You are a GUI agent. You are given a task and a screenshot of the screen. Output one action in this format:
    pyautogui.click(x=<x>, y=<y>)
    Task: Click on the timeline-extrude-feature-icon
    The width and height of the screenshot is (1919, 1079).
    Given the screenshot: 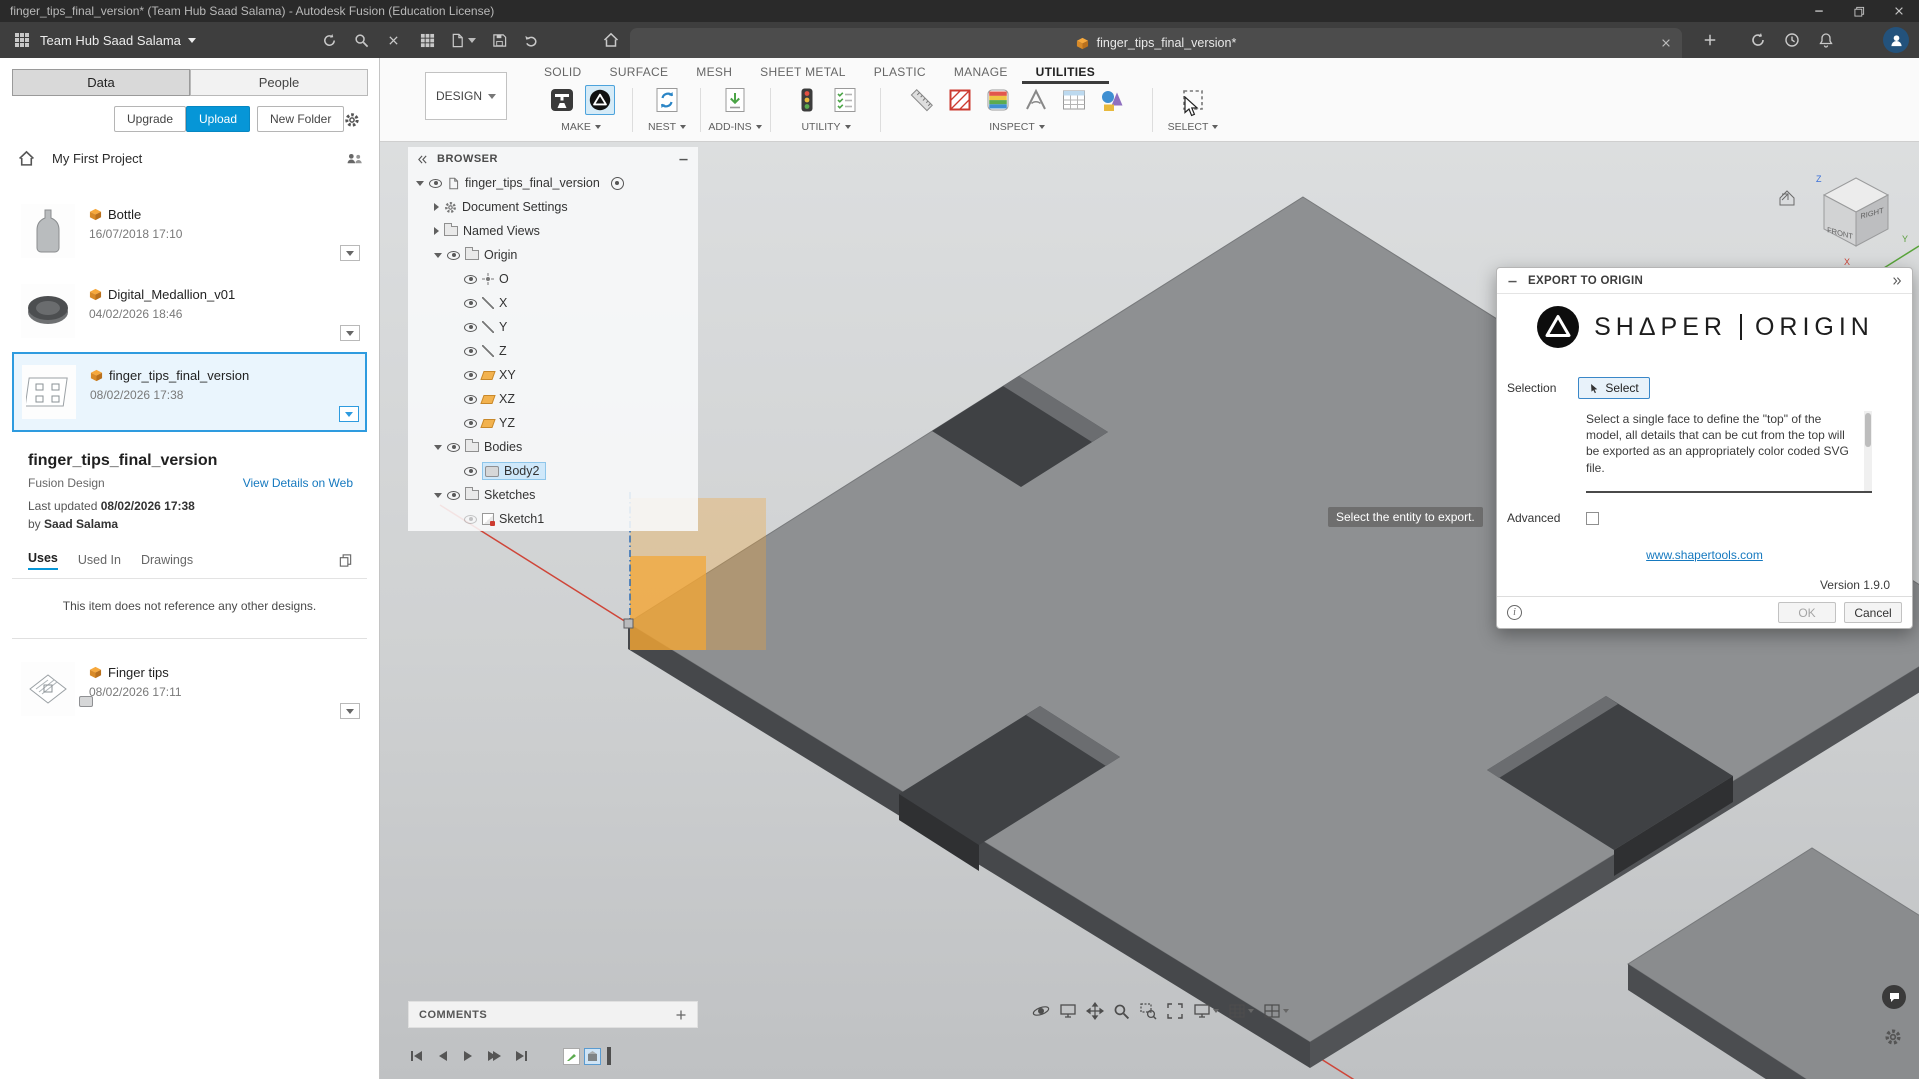 What is the action you would take?
    pyautogui.click(x=592, y=1056)
    